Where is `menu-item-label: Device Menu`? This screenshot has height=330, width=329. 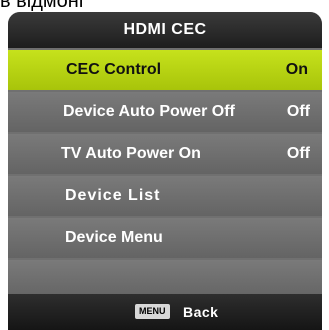 menu-item-label: Device Menu is located at coordinates (114, 237).